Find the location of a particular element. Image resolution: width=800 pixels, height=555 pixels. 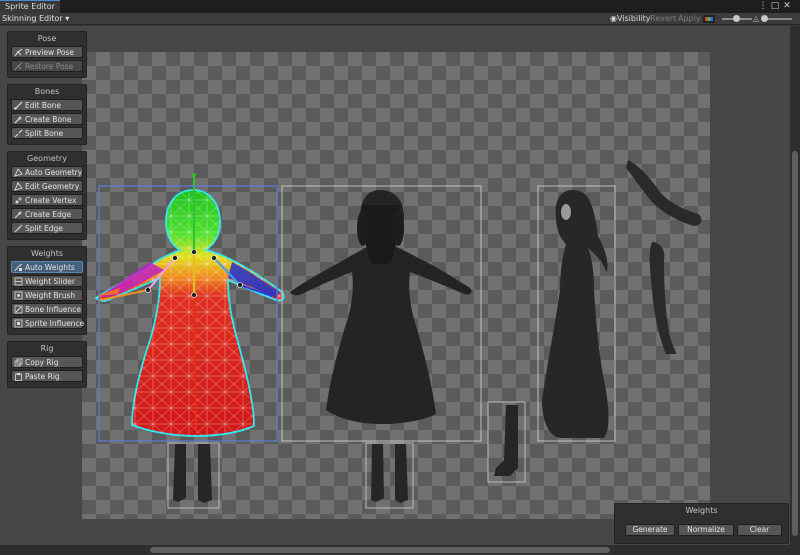

edit-bone-button: Edit Bone is located at coordinates (47, 105).